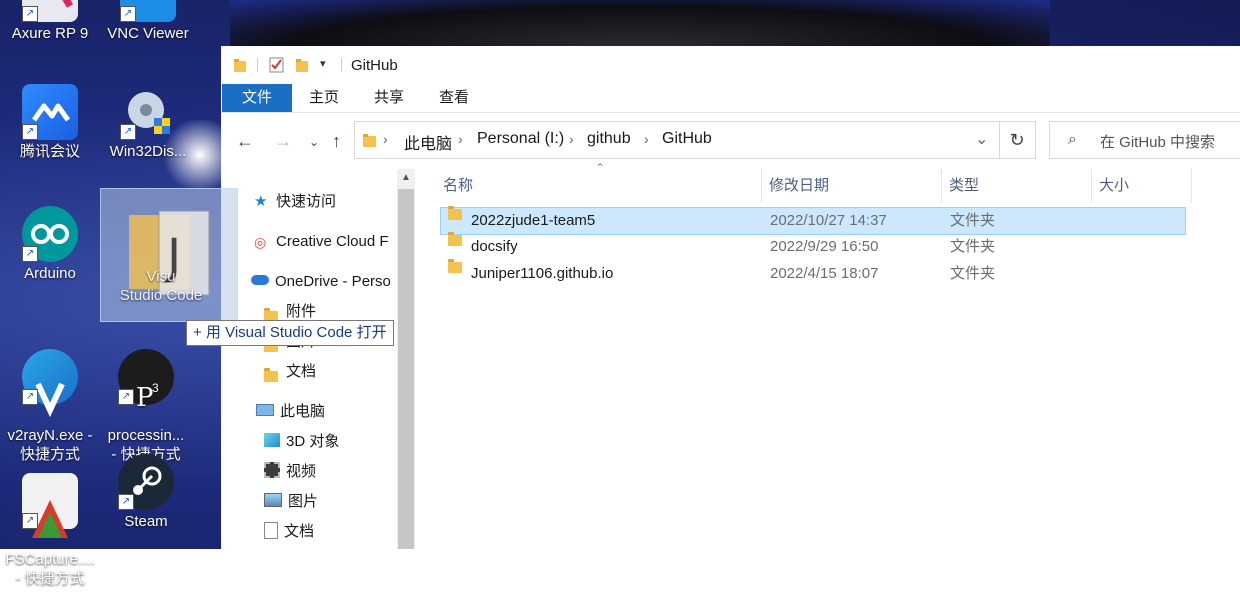  Describe the element at coordinates (336, 141) in the screenshot. I see `up-arrow-icon: ↑` at that location.